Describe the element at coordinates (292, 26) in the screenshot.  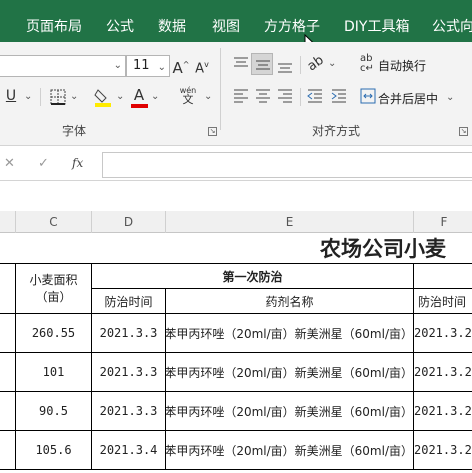
I see `tab-fangfang: 方方格子` at that location.